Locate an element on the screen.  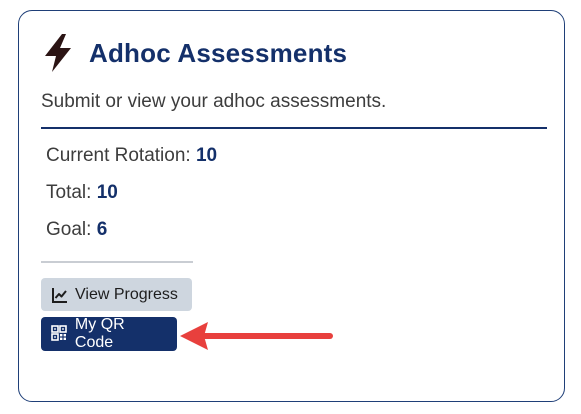
stat-label: Total: is located at coordinates (71, 192).